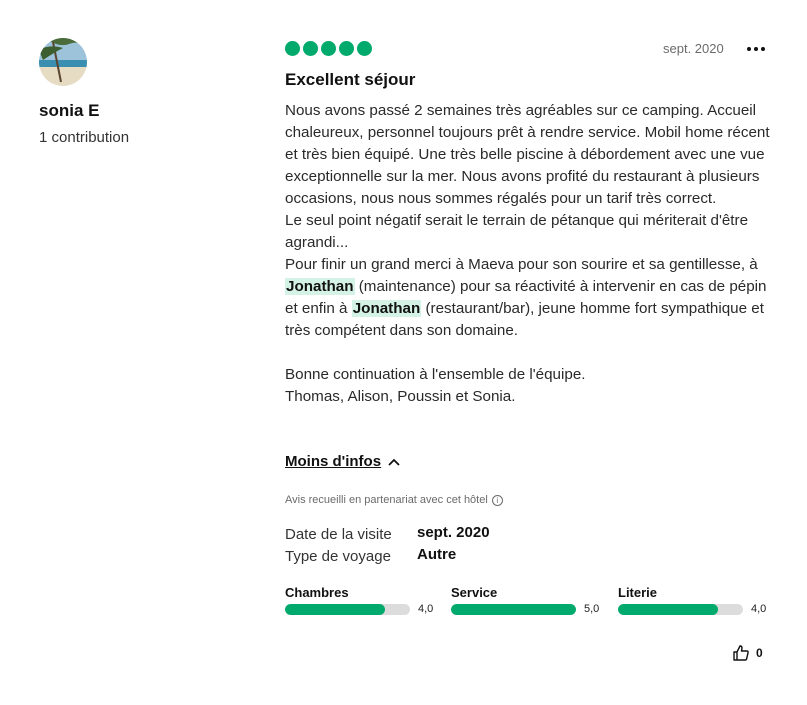  What do you see at coordinates (360, 600) in the screenshot?
I see `sub-rating-chambres: Chambres 4,0` at bounding box center [360, 600].